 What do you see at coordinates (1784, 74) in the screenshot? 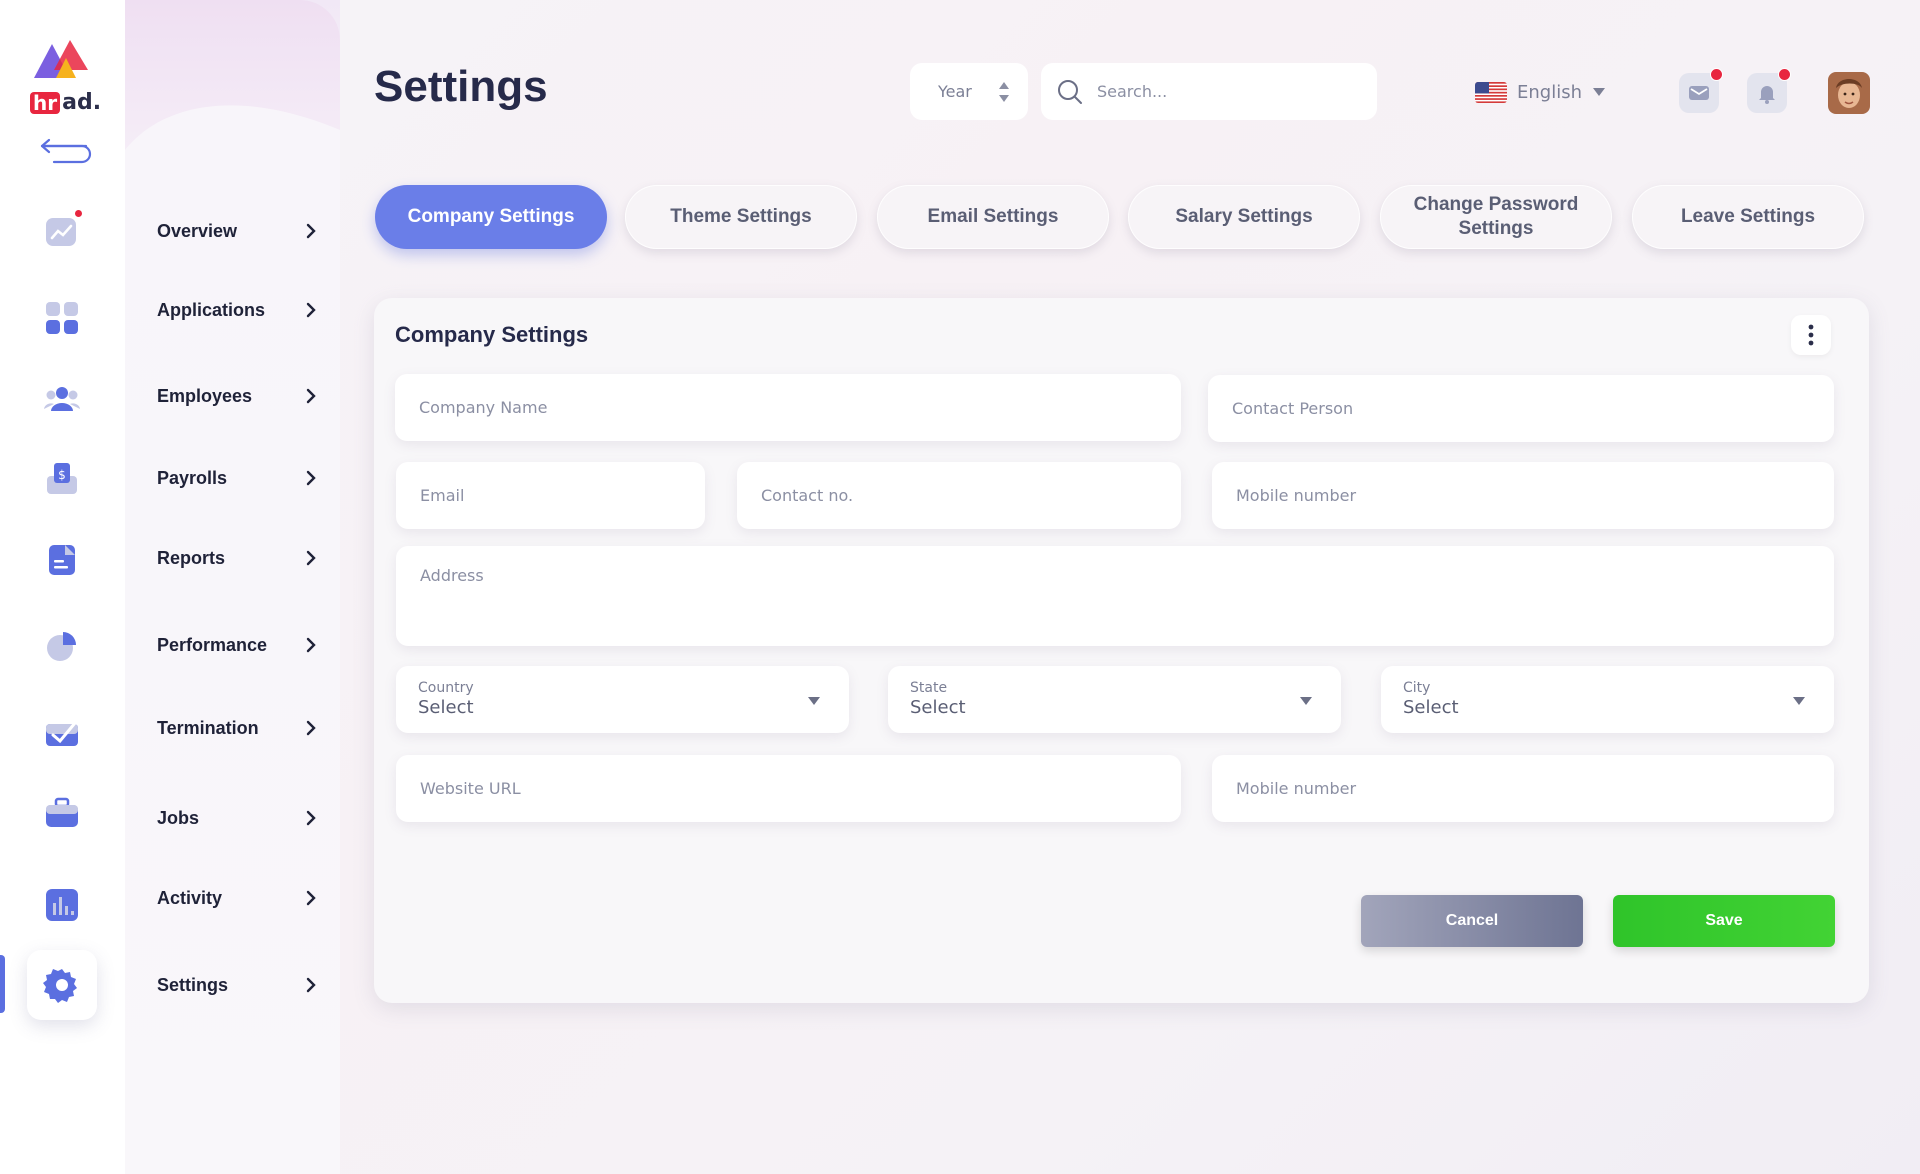
I see `notifications-notification-dot` at bounding box center [1784, 74].